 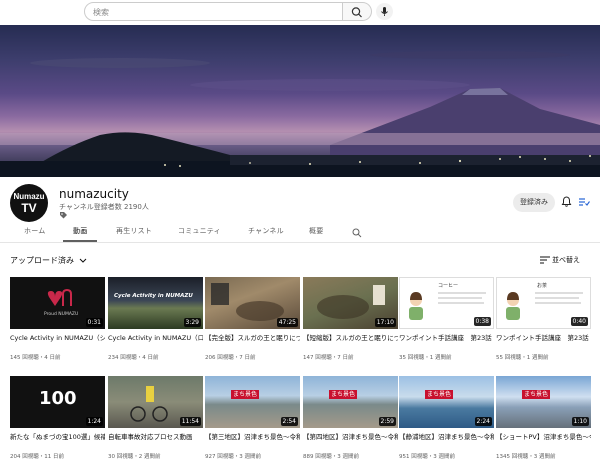 I want to click on video-duration: 1:10, so click(x=580, y=421).